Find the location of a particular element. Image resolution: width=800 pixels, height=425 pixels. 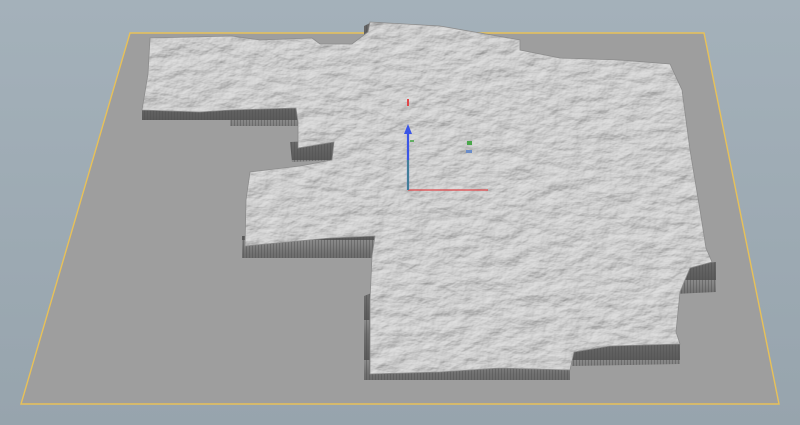

pivot-marker-icon is located at coordinates (412, 141).